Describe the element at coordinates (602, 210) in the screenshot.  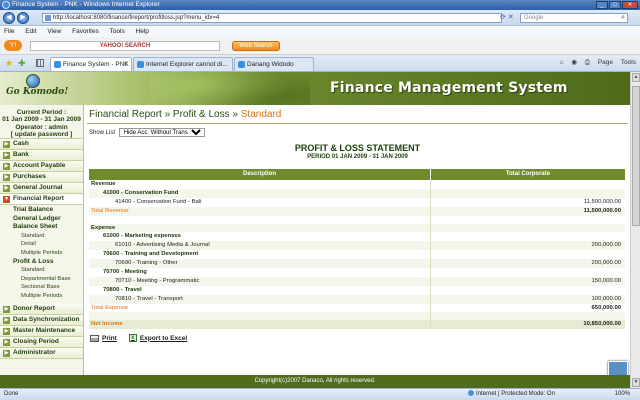
I see `row-amount: 11,500,000.00` at that location.